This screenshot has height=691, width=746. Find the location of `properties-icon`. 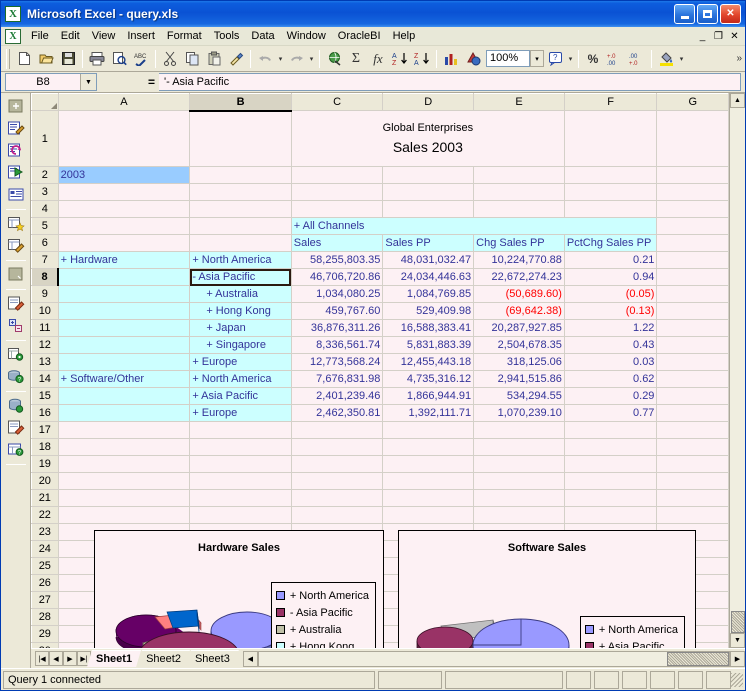

properties-icon is located at coordinates (16, 427).